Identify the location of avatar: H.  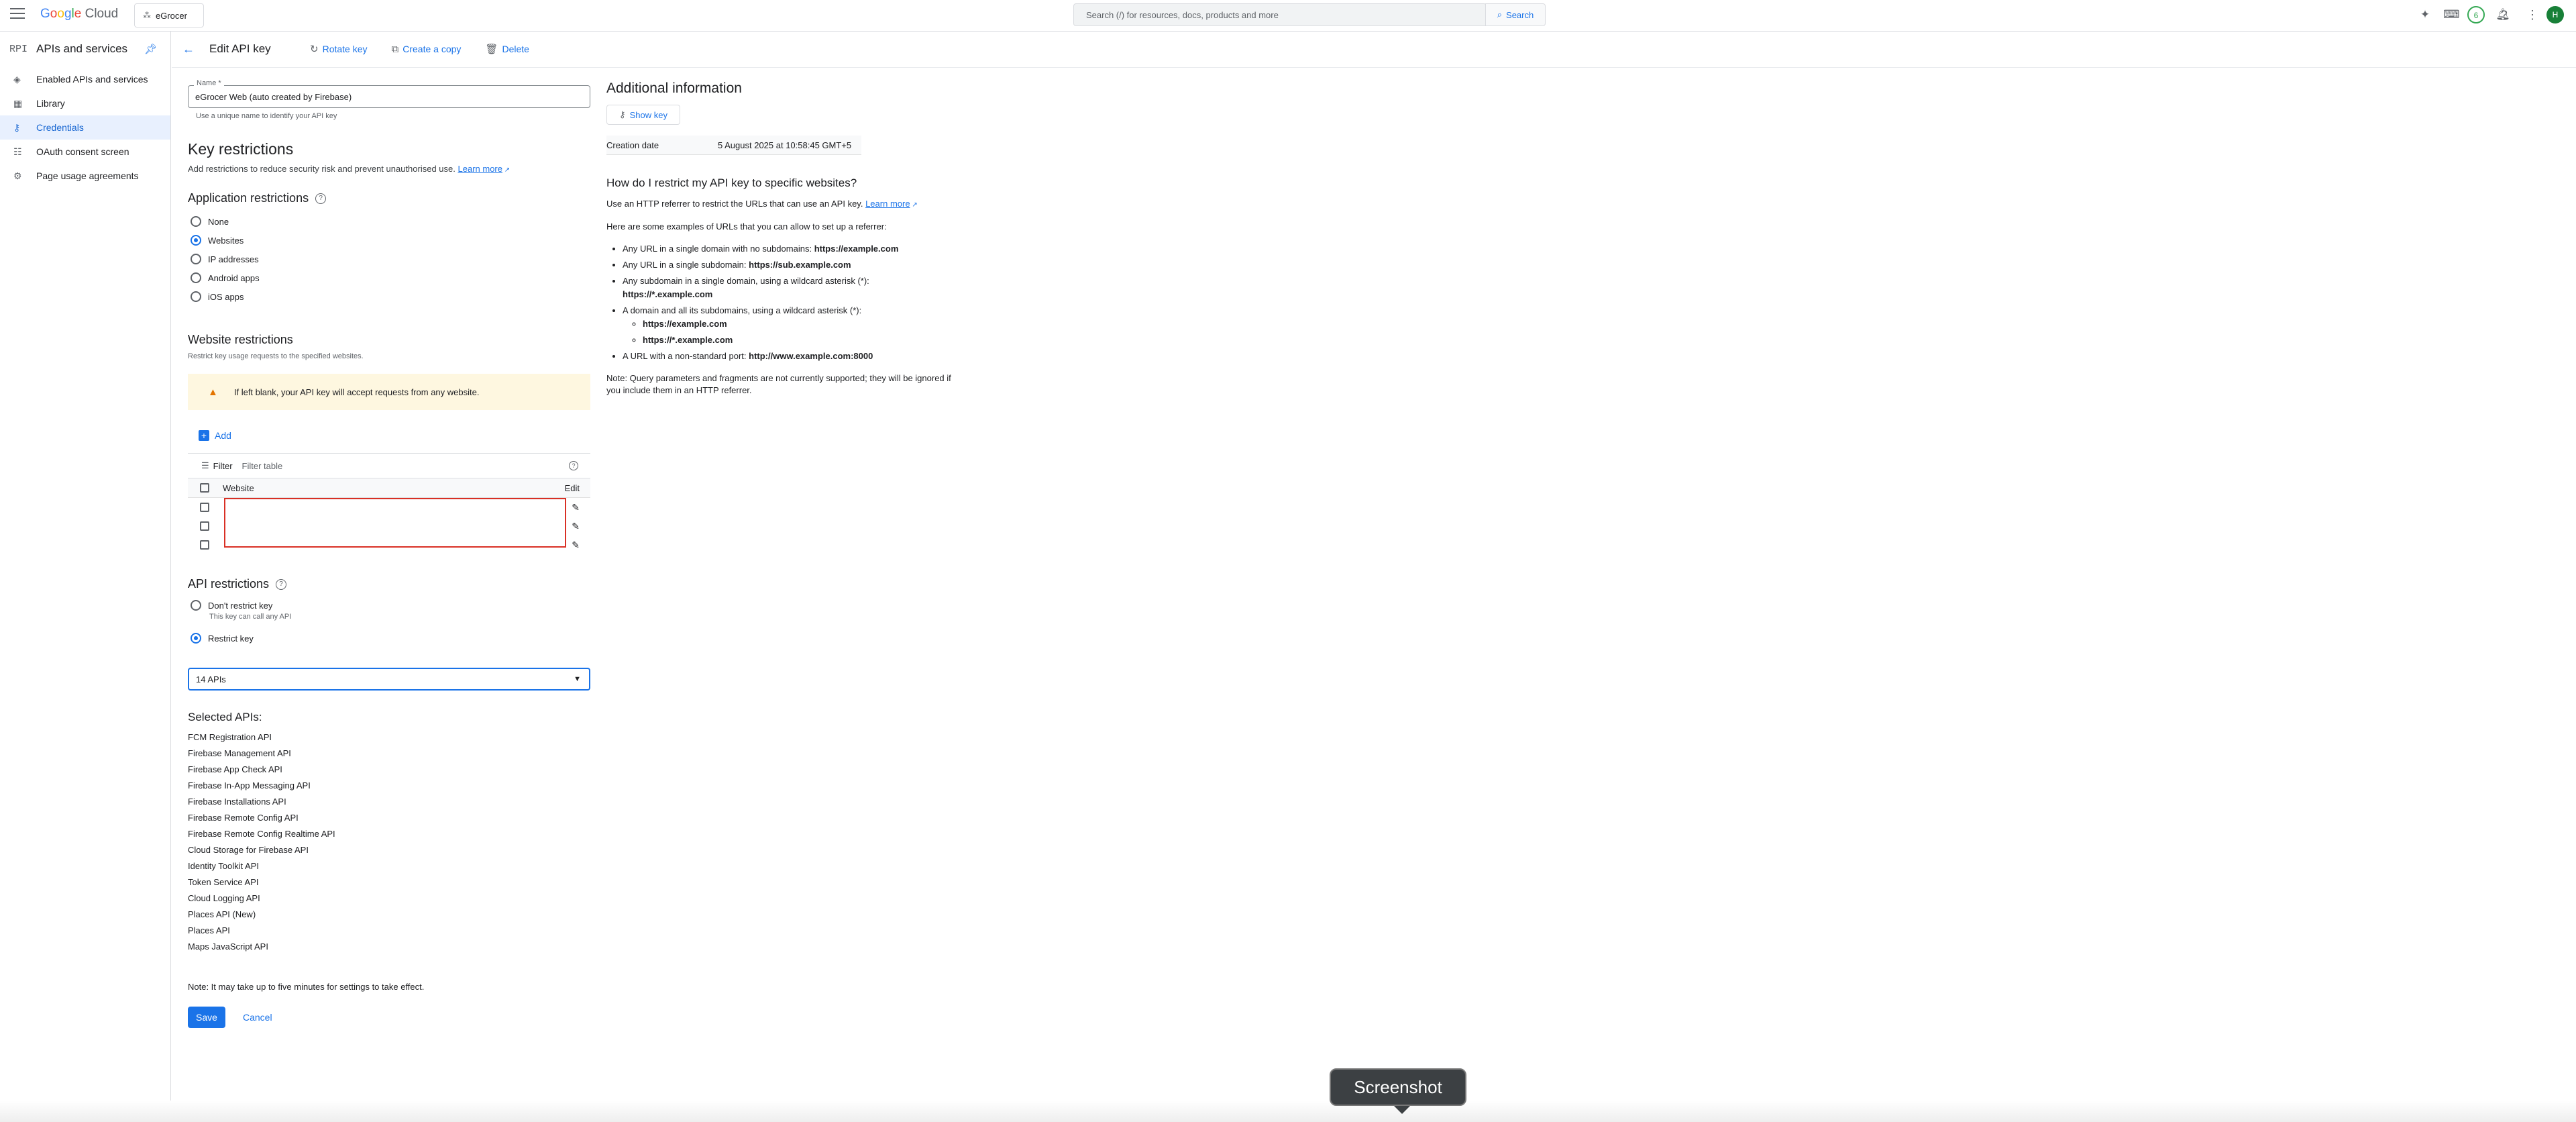
(2555, 14).